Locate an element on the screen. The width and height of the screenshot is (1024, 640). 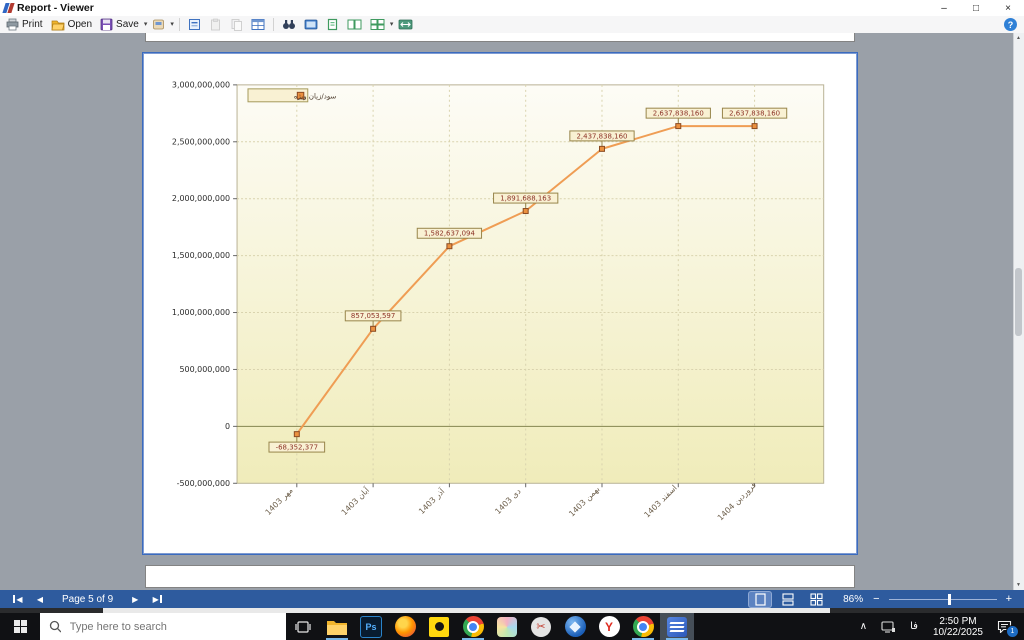
taskbar-search is located at coordinates (163, 626).